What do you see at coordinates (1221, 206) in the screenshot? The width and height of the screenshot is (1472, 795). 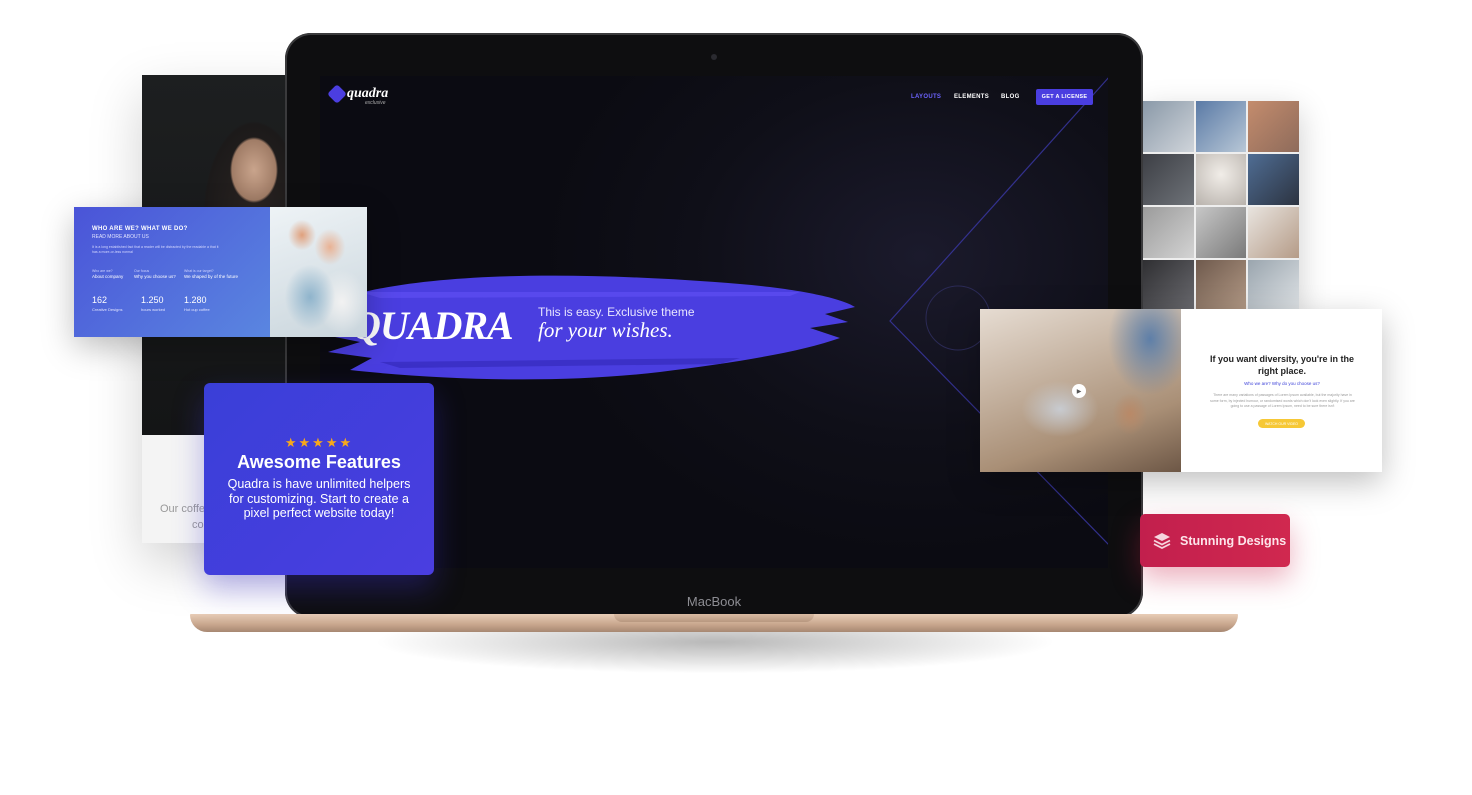 I see `photo-grid` at bounding box center [1221, 206].